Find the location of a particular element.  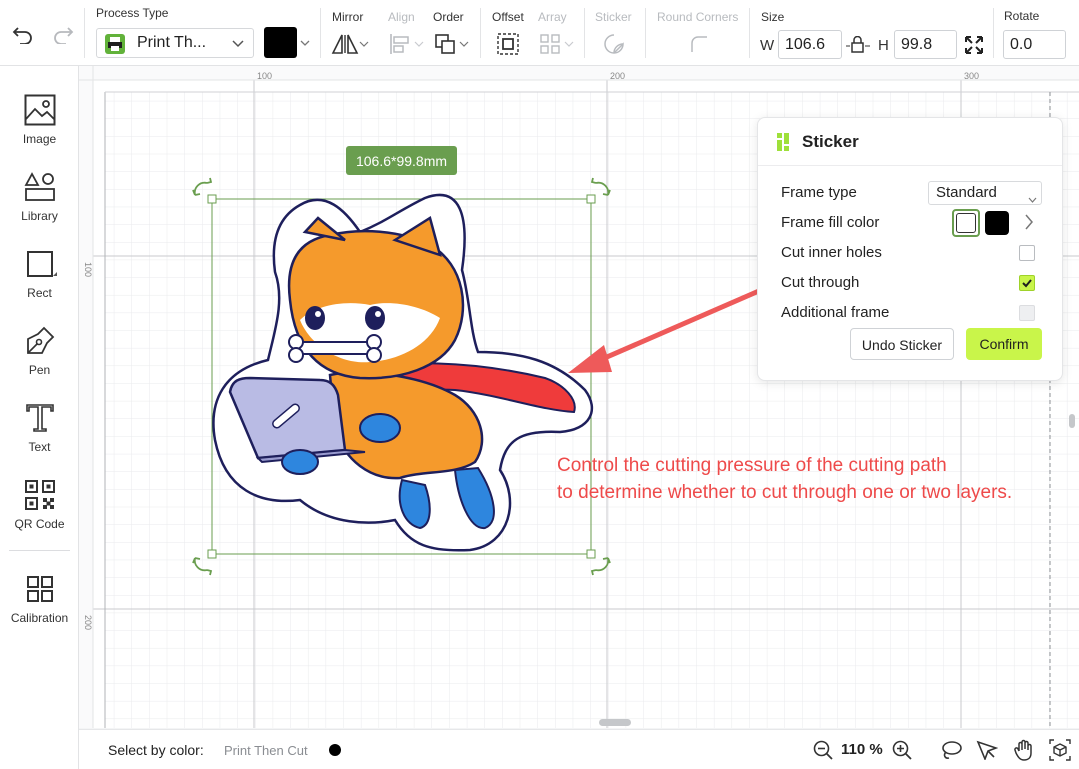

sidebar-item-qr-code: QR Code is located at coordinates (39, 503).